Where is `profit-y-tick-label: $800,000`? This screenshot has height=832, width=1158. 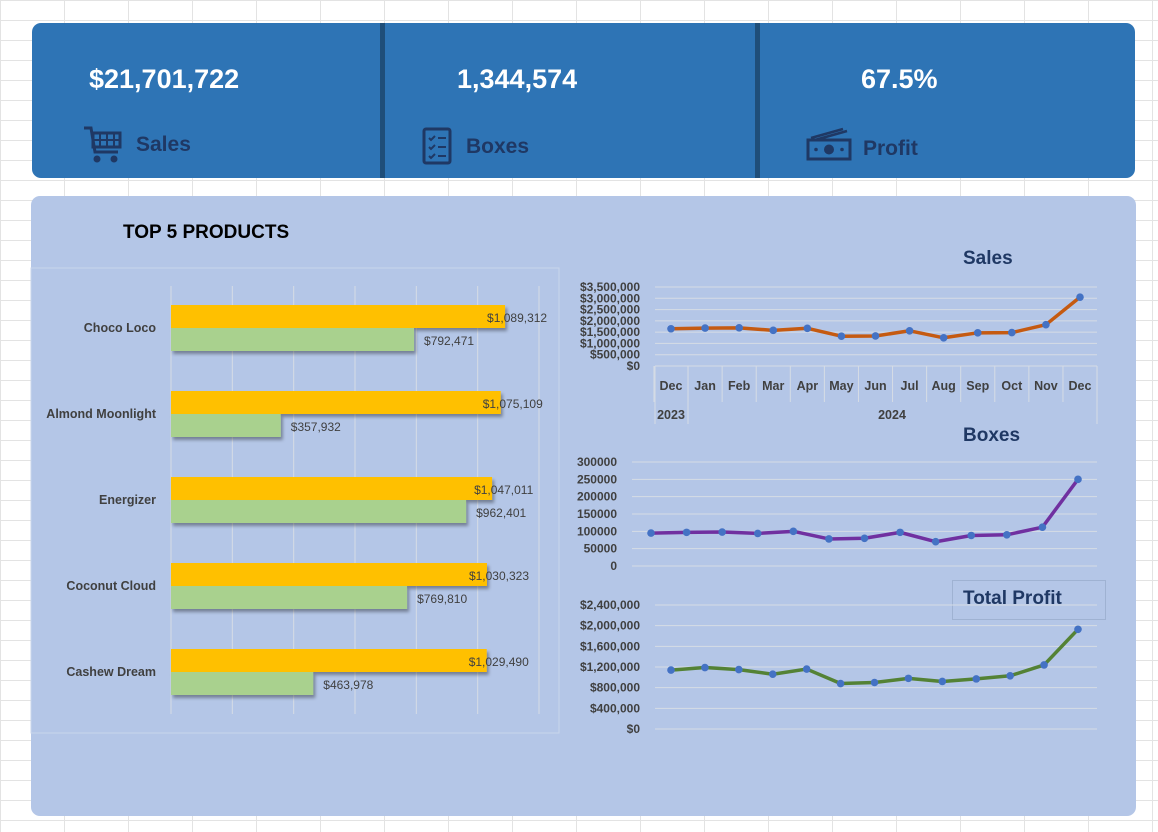 profit-y-tick-label: $800,000 is located at coordinates (615, 688).